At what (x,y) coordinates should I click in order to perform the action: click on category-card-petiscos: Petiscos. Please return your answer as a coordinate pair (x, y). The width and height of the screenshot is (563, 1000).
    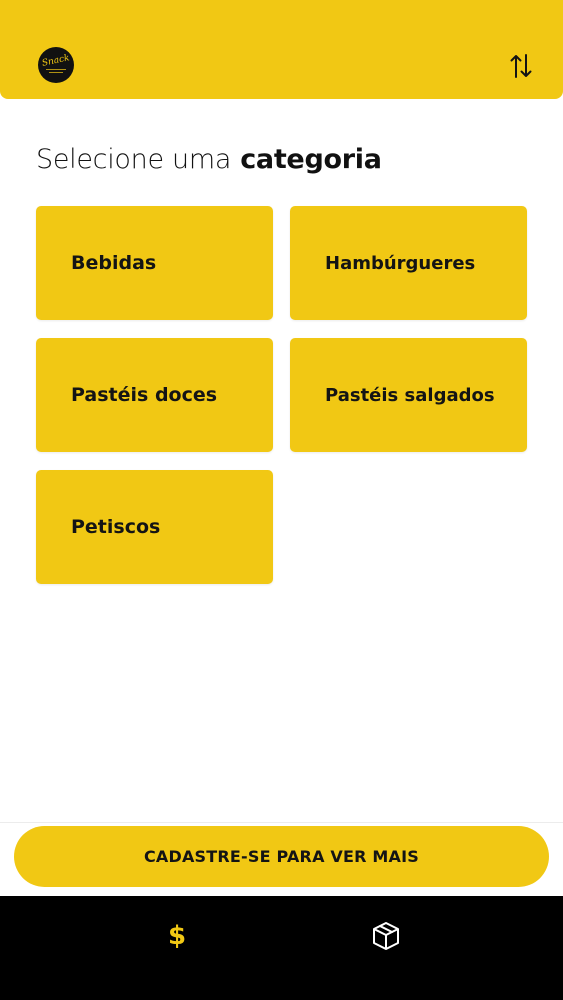
    Looking at the image, I should click on (154, 527).